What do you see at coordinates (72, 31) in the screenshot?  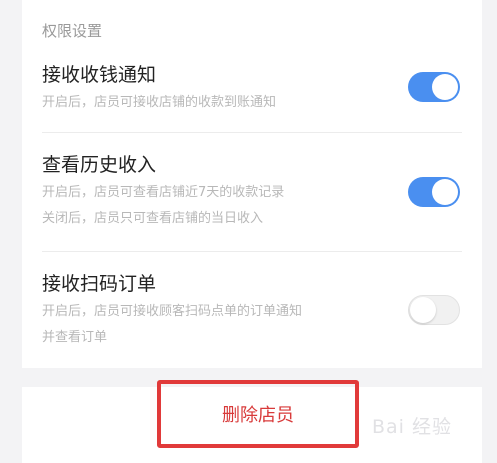 I see `section-title: 权限设置` at bounding box center [72, 31].